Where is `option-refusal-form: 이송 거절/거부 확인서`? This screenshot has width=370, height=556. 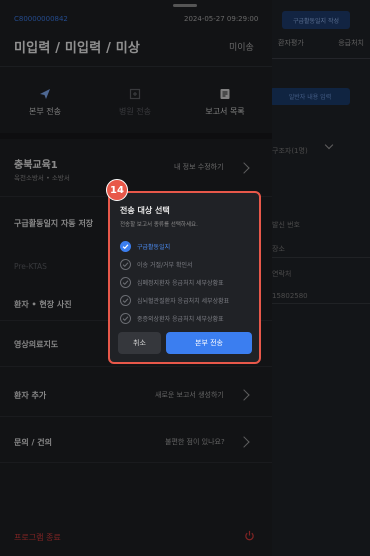
option-refusal-form: 이송 거절/거부 확인서 is located at coordinates (156, 264).